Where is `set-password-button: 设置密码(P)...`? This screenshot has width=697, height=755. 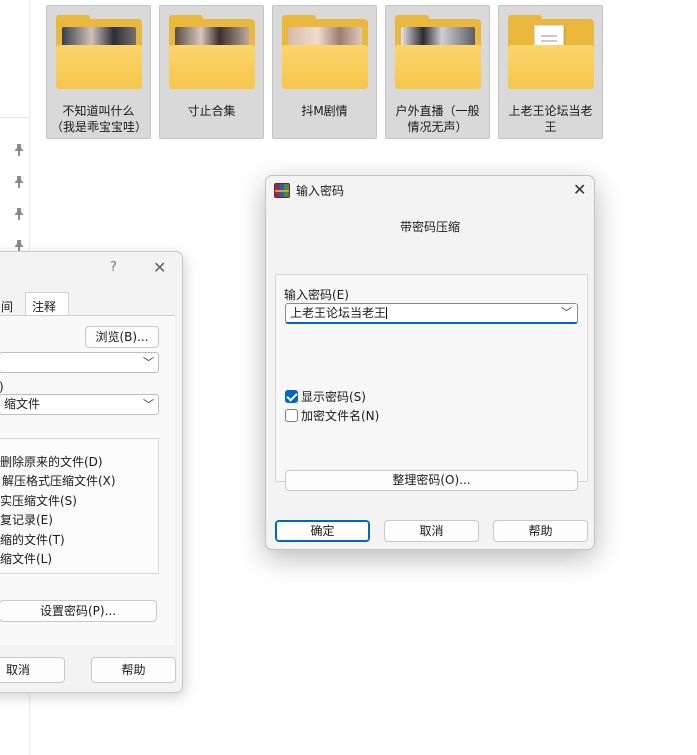
set-password-button: 设置密码(P)... is located at coordinates (78, 611).